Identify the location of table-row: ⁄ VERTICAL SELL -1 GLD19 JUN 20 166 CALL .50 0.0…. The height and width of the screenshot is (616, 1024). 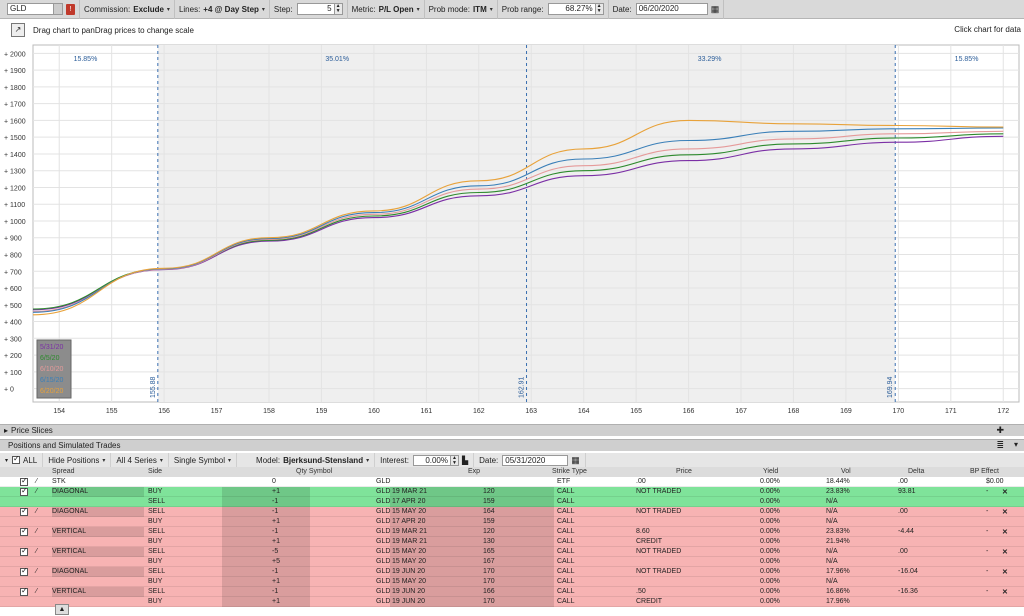
(512, 591).